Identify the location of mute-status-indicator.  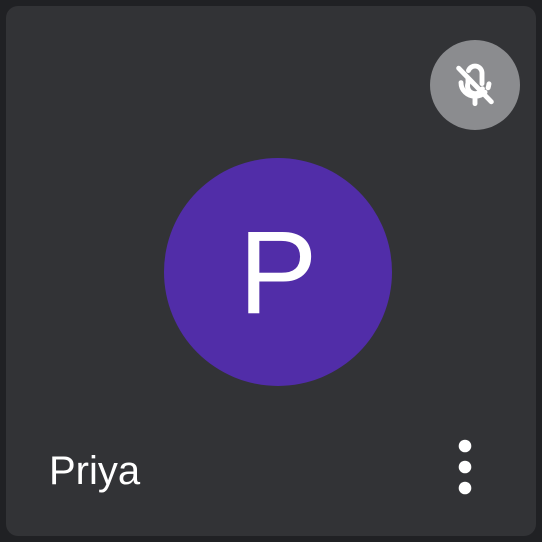
(475, 85).